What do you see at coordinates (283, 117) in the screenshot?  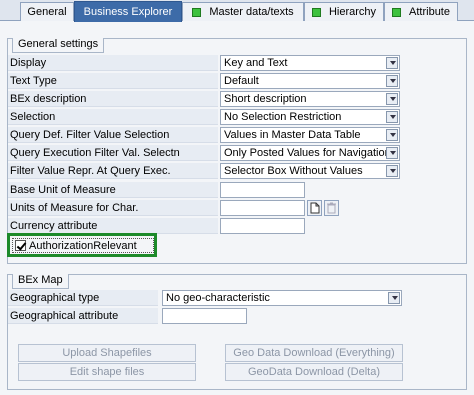 I see `selection-value: No Selection Restriction` at bounding box center [283, 117].